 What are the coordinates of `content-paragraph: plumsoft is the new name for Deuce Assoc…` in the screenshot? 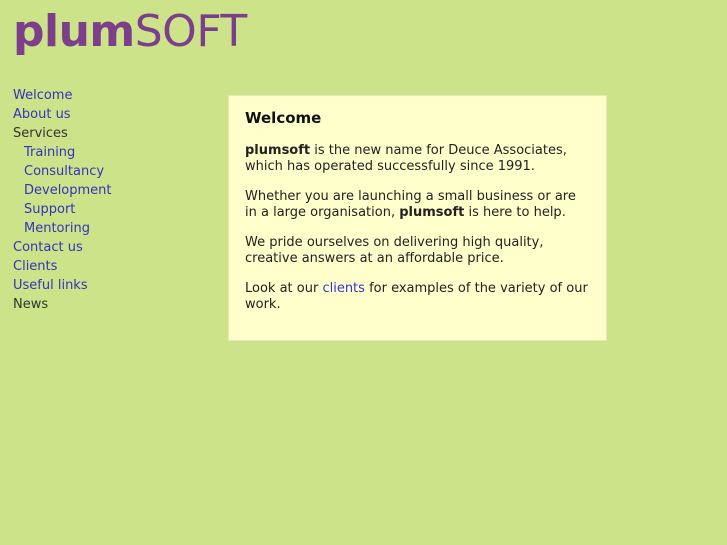 It's located at (417, 159).